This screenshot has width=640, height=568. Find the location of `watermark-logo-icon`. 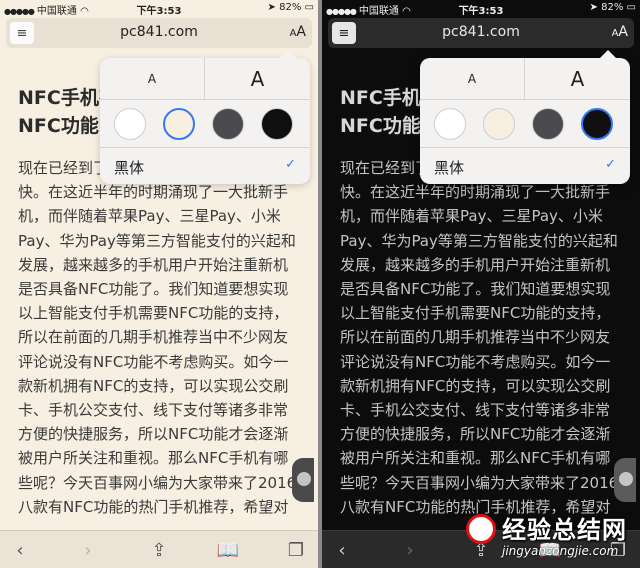

watermark-logo-icon is located at coordinates (481, 529).